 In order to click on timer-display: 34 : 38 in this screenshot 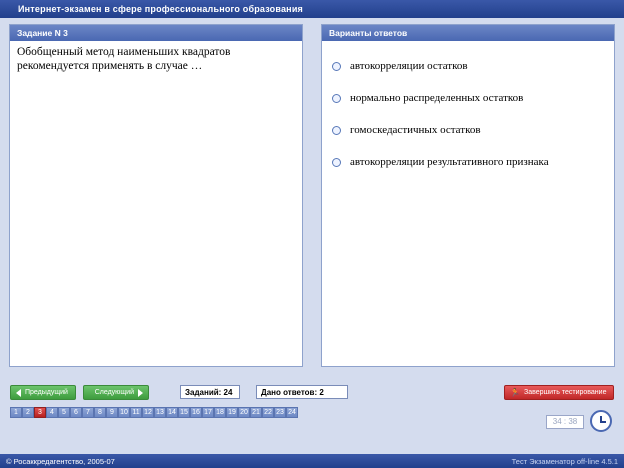, I will do `click(565, 422)`.